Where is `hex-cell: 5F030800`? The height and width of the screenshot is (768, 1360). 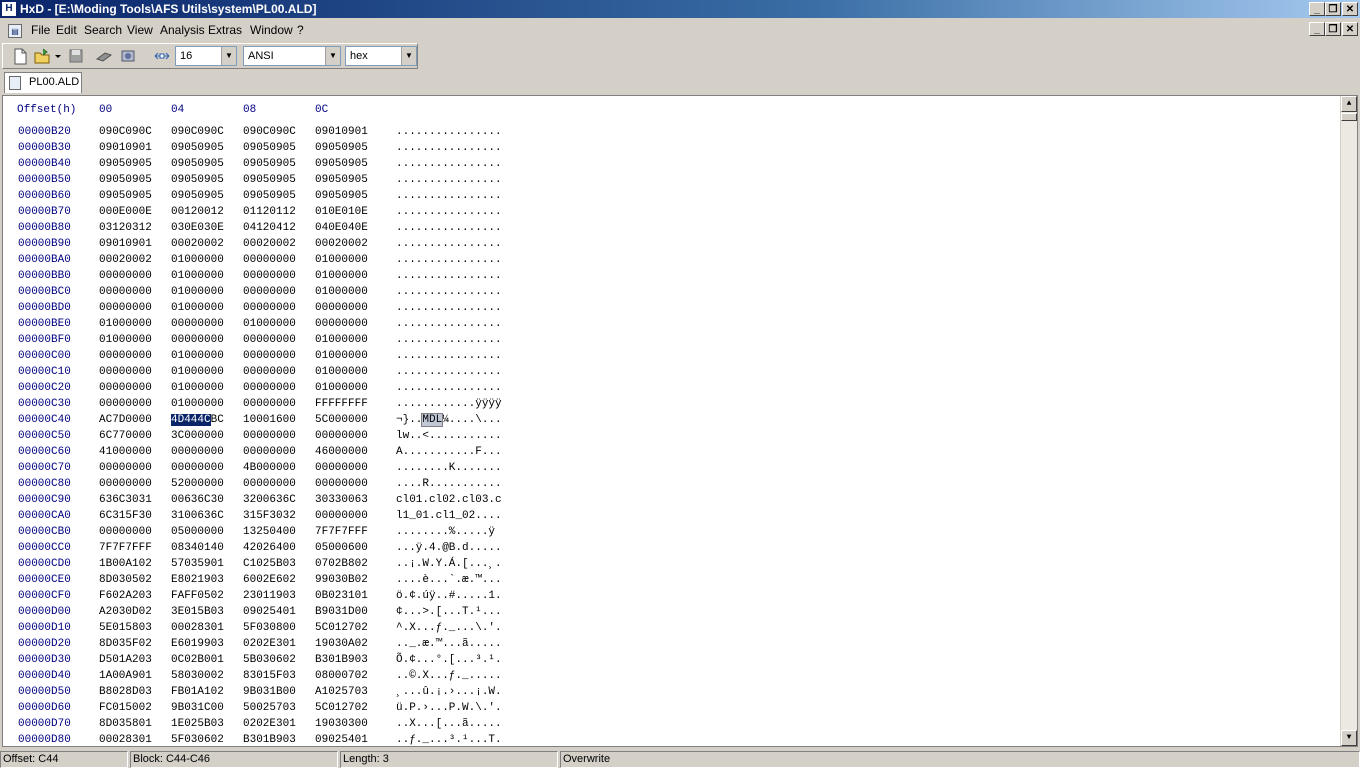 hex-cell: 5F030800 is located at coordinates (269, 628).